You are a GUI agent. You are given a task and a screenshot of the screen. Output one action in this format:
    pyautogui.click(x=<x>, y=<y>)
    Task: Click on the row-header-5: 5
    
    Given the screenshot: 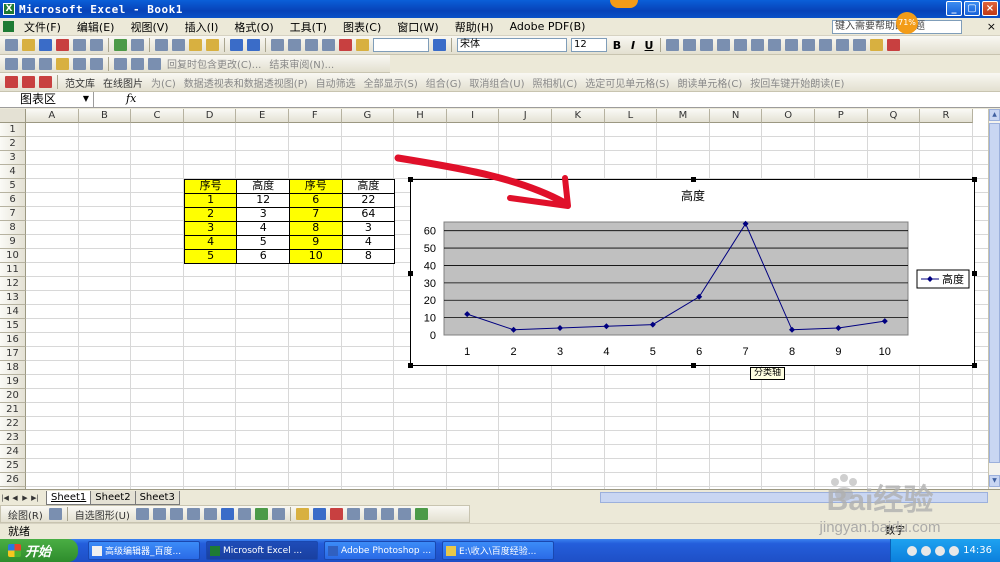 What is the action you would take?
    pyautogui.click(x=13, y=186)
    